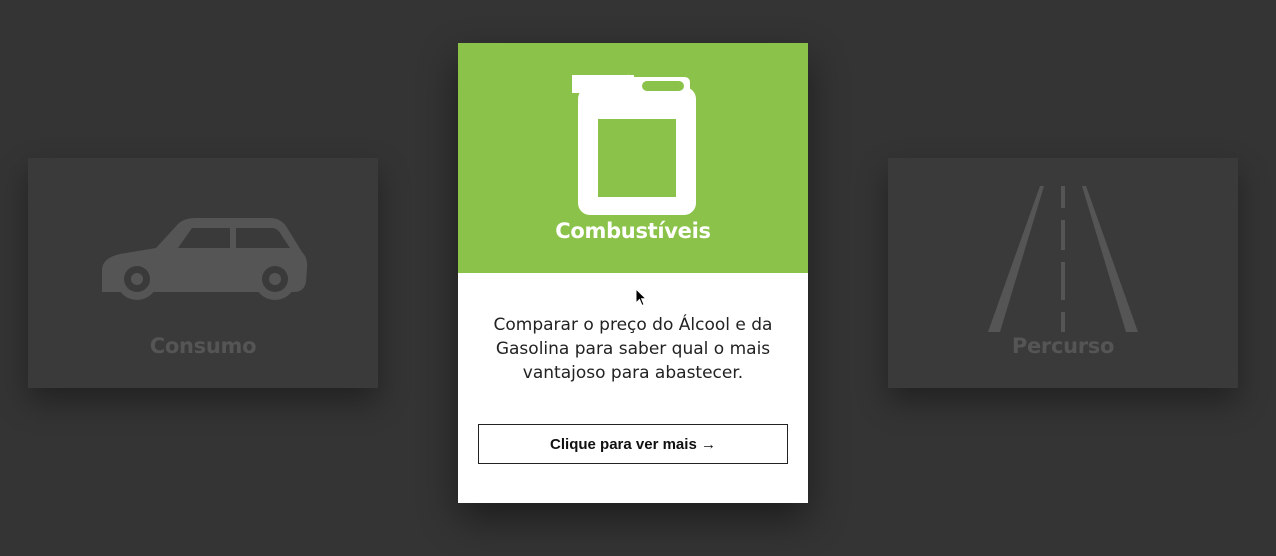 The image size is (1276, 556). I want to click on card-header: Combustíveis, so click(633, 158).